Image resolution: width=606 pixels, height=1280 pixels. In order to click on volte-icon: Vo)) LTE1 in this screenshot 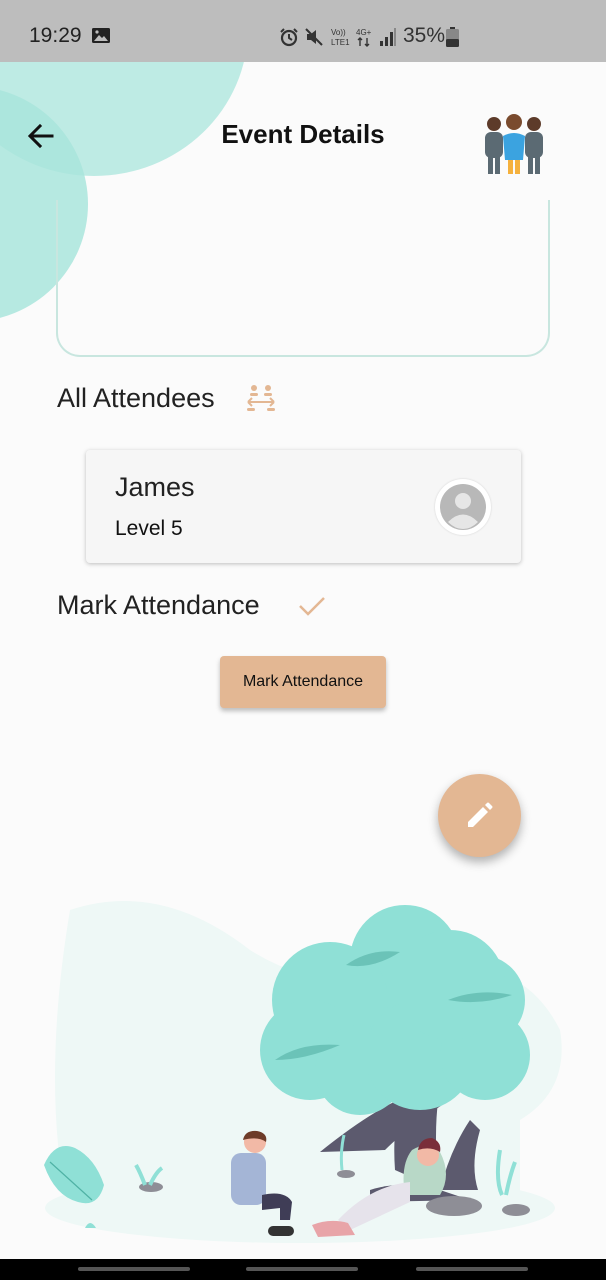, I will do `click(340, 37)`.